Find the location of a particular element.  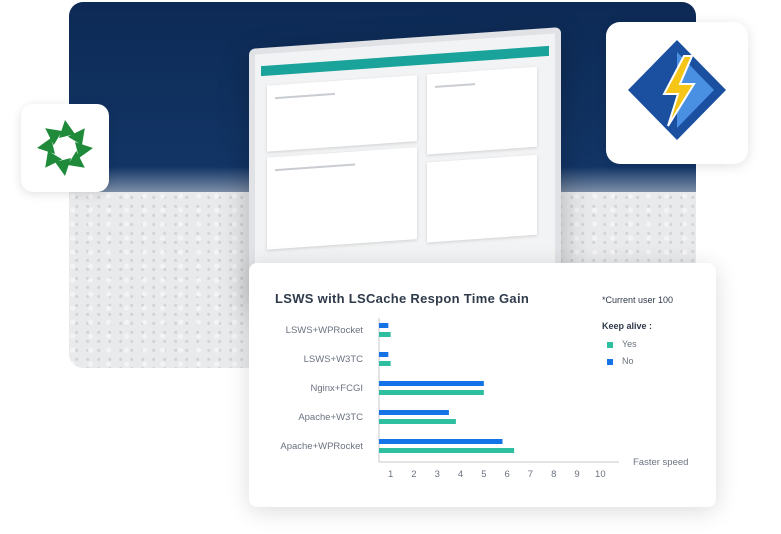

right-logo-tile is located at coordinates (677, 93).